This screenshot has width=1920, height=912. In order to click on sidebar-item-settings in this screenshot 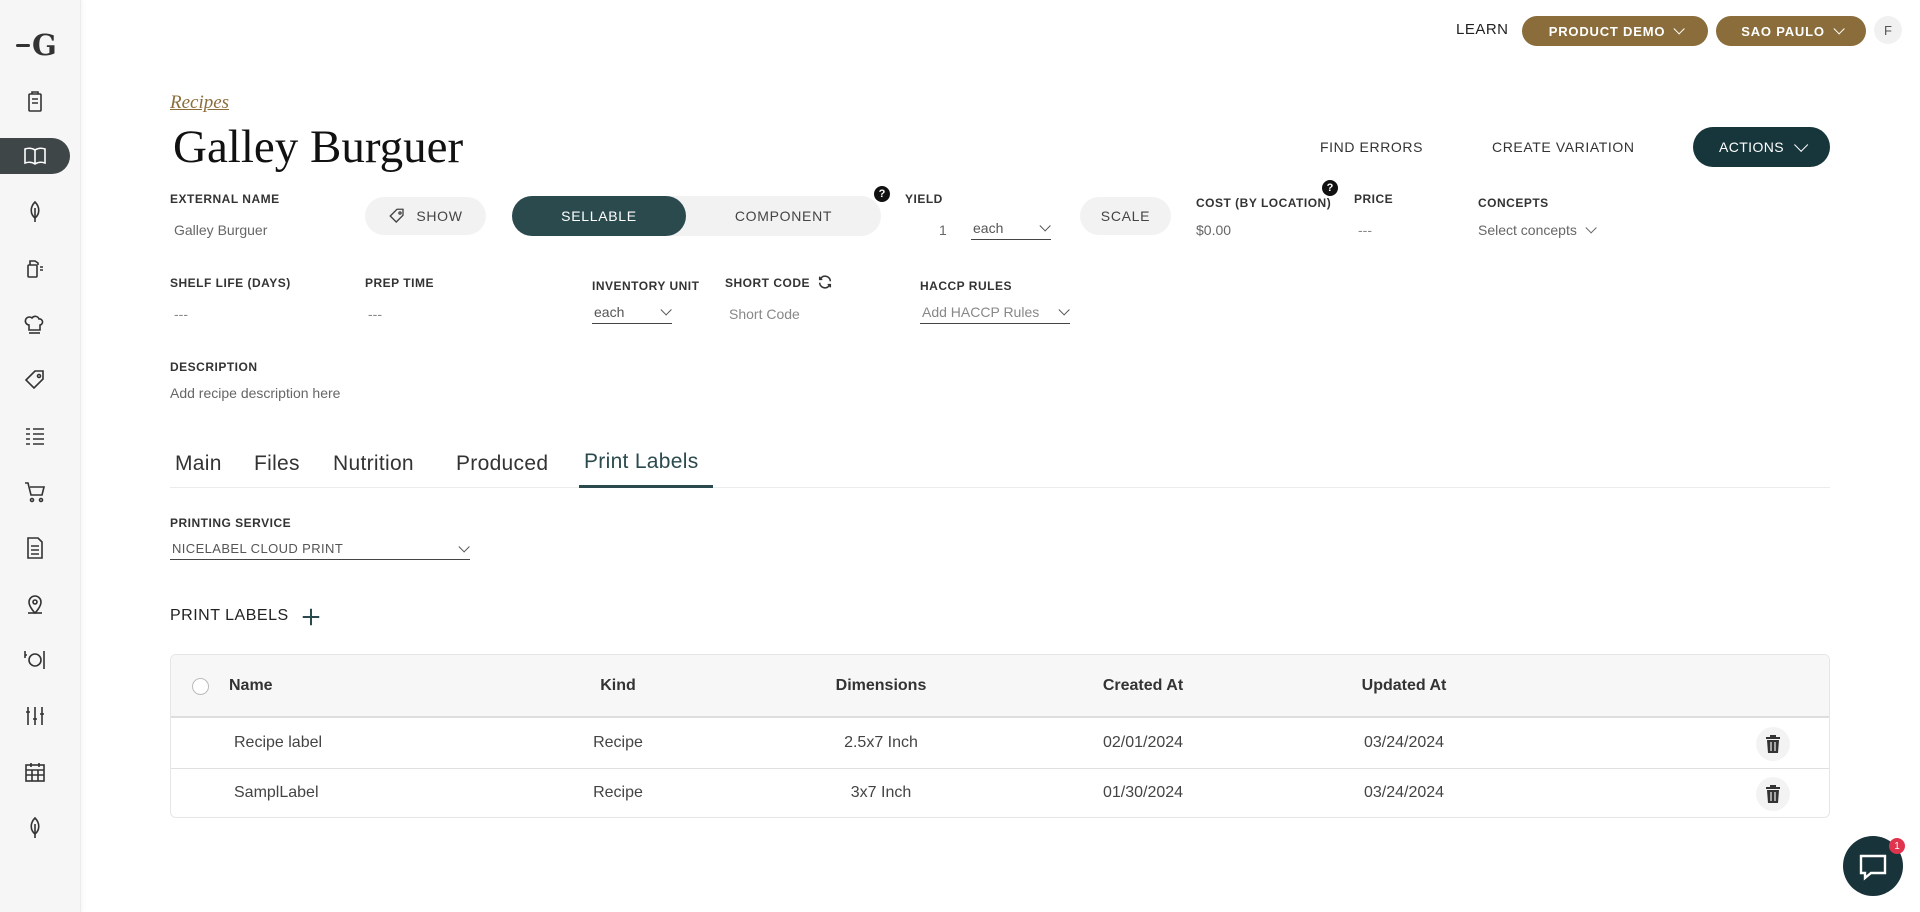, I will do `click(35, 716)`.